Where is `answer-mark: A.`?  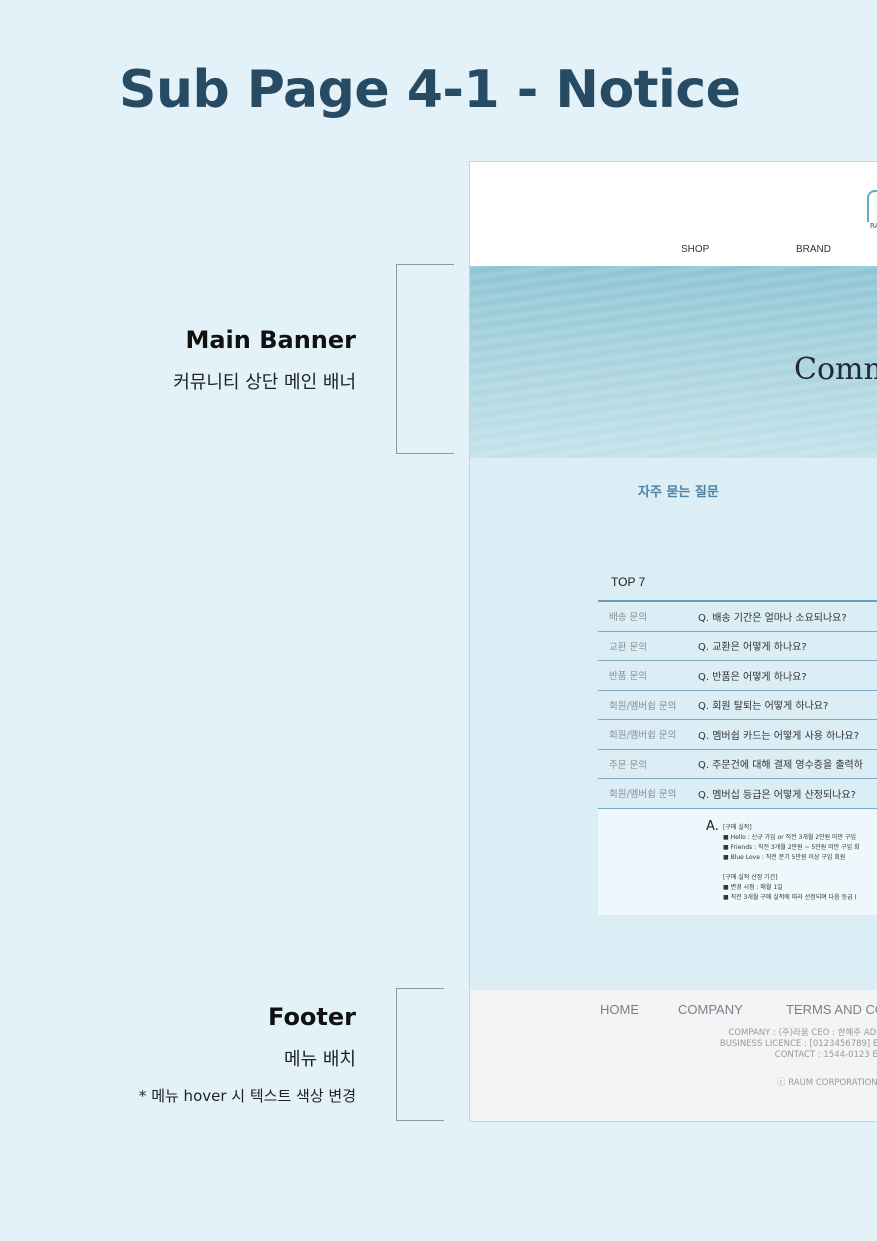
answer-mark: A. is located at coordinates (712, 826).